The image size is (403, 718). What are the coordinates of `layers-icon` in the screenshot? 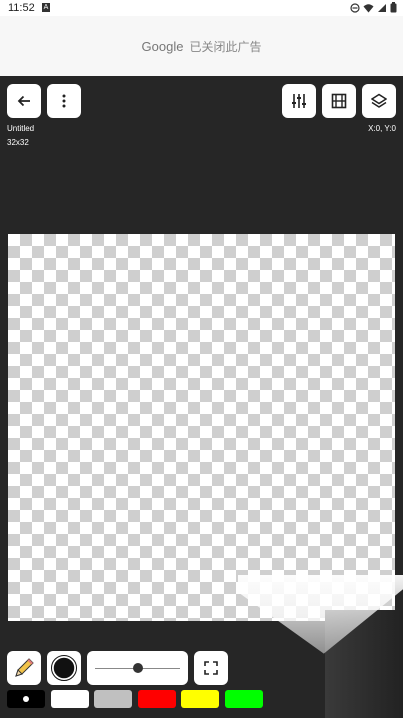 It's located at (379, 100).